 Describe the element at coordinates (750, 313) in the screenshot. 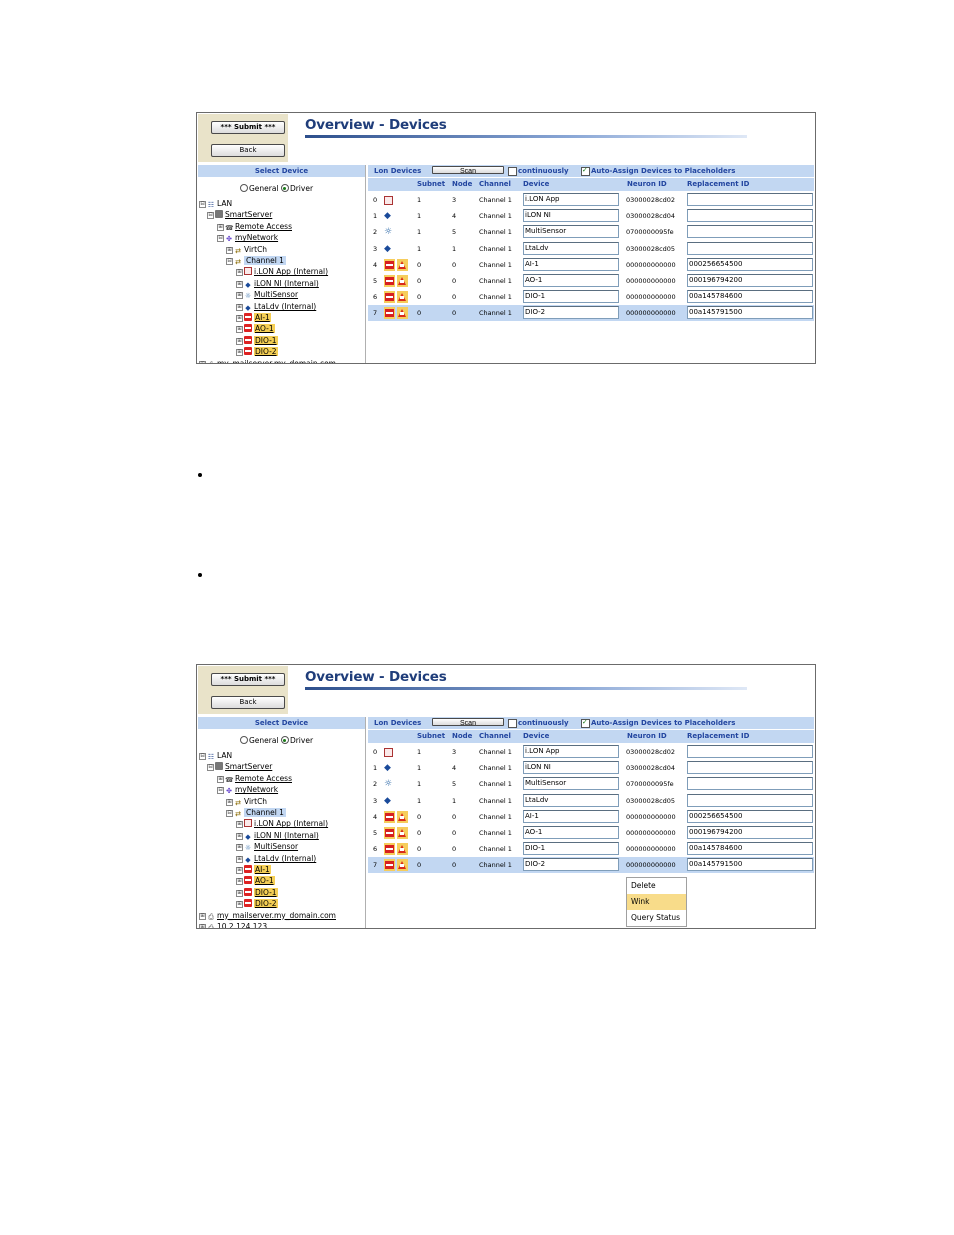

I see `replacement-id-field: 00a145791500` at that location.